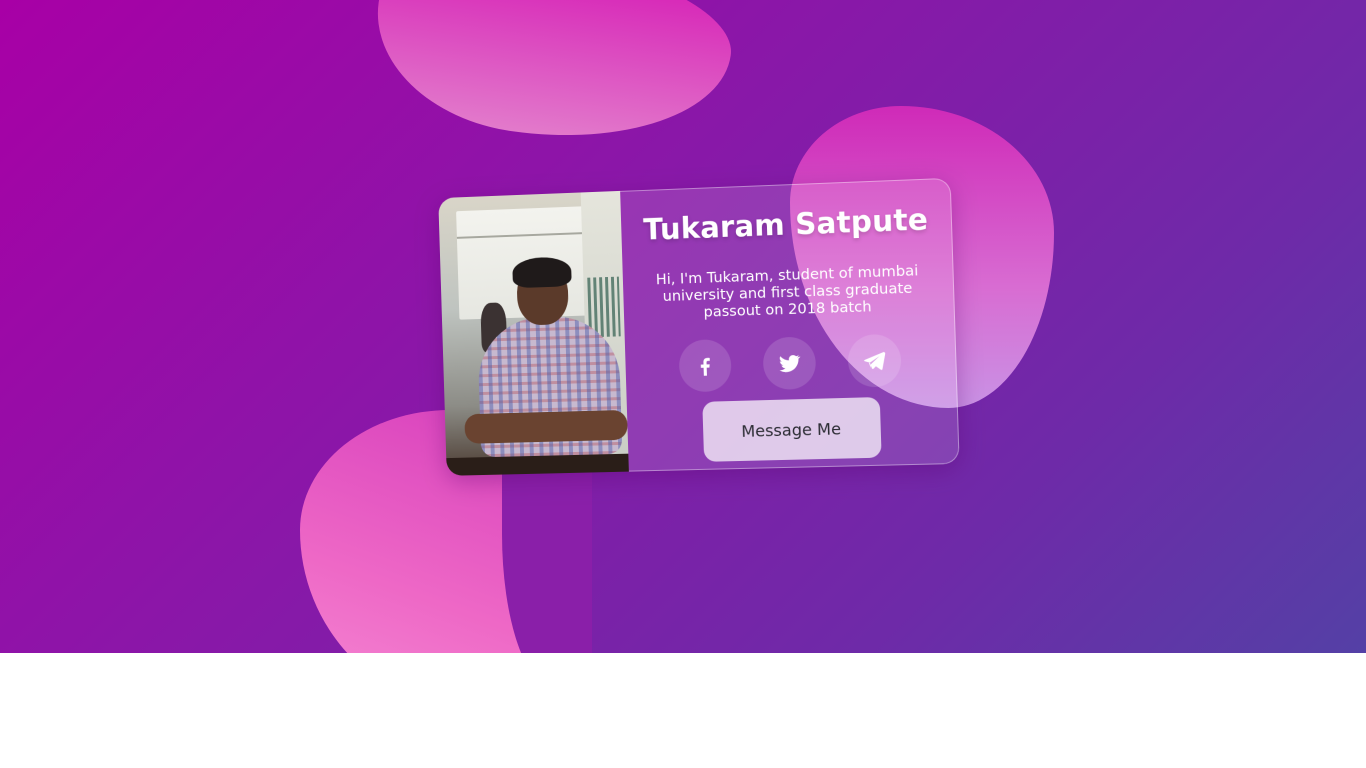  I want to click on telegram-link, so click(874, 360).